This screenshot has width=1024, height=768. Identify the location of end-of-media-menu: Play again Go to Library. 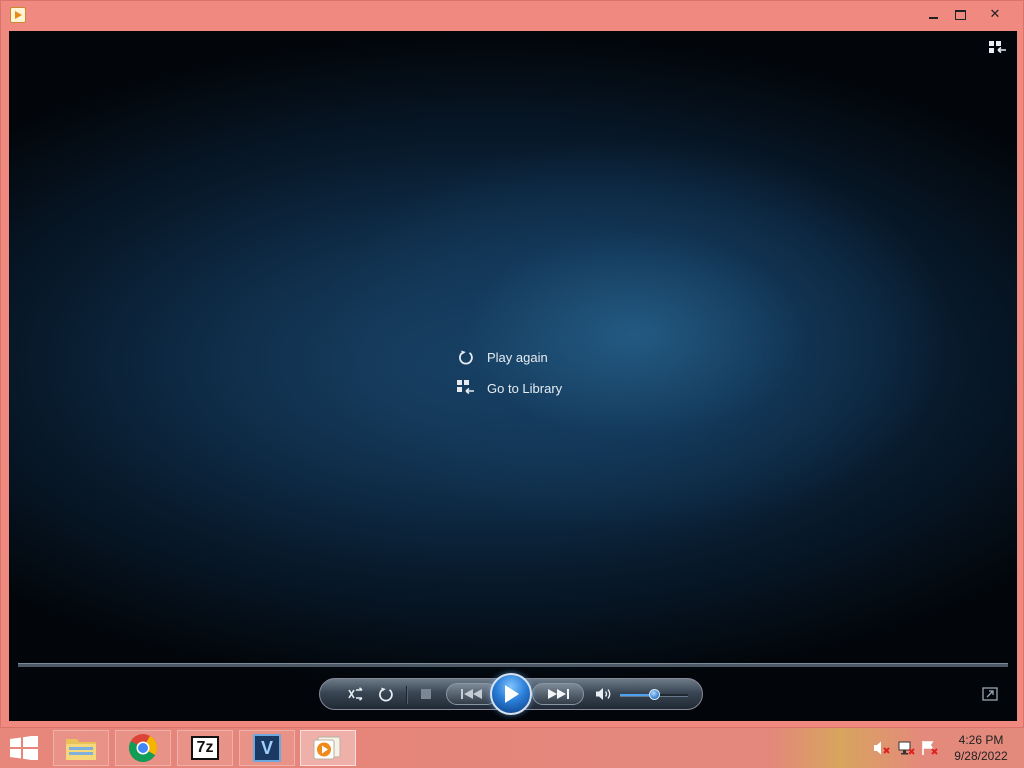
(509, 376).